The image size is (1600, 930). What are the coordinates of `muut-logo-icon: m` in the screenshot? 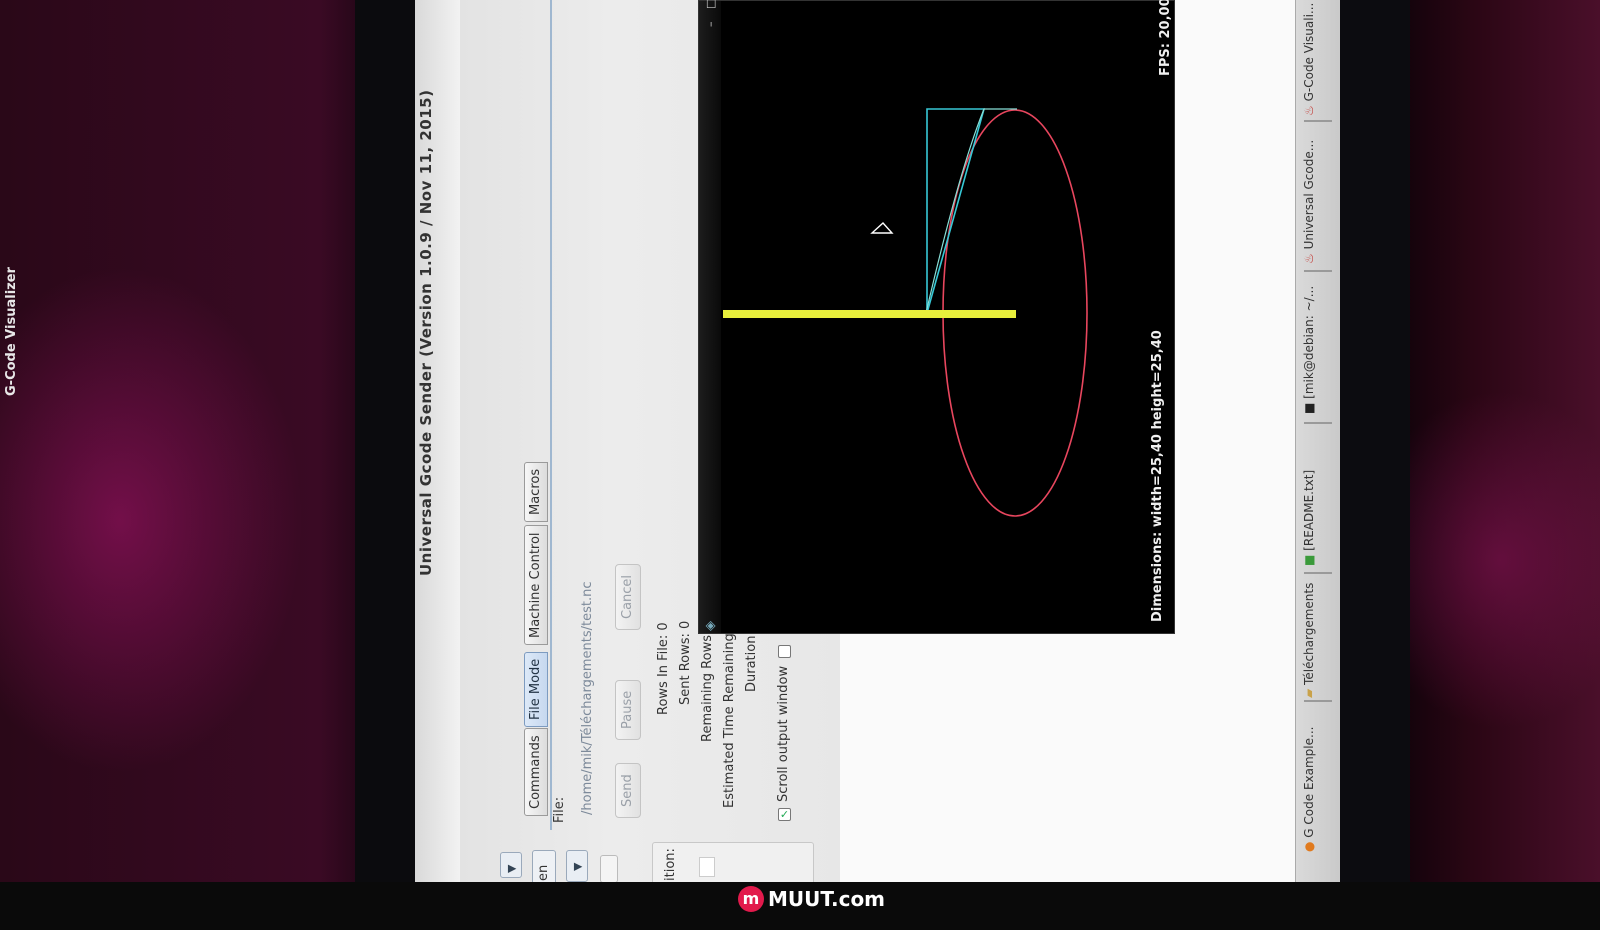 It's located at (751, 899).